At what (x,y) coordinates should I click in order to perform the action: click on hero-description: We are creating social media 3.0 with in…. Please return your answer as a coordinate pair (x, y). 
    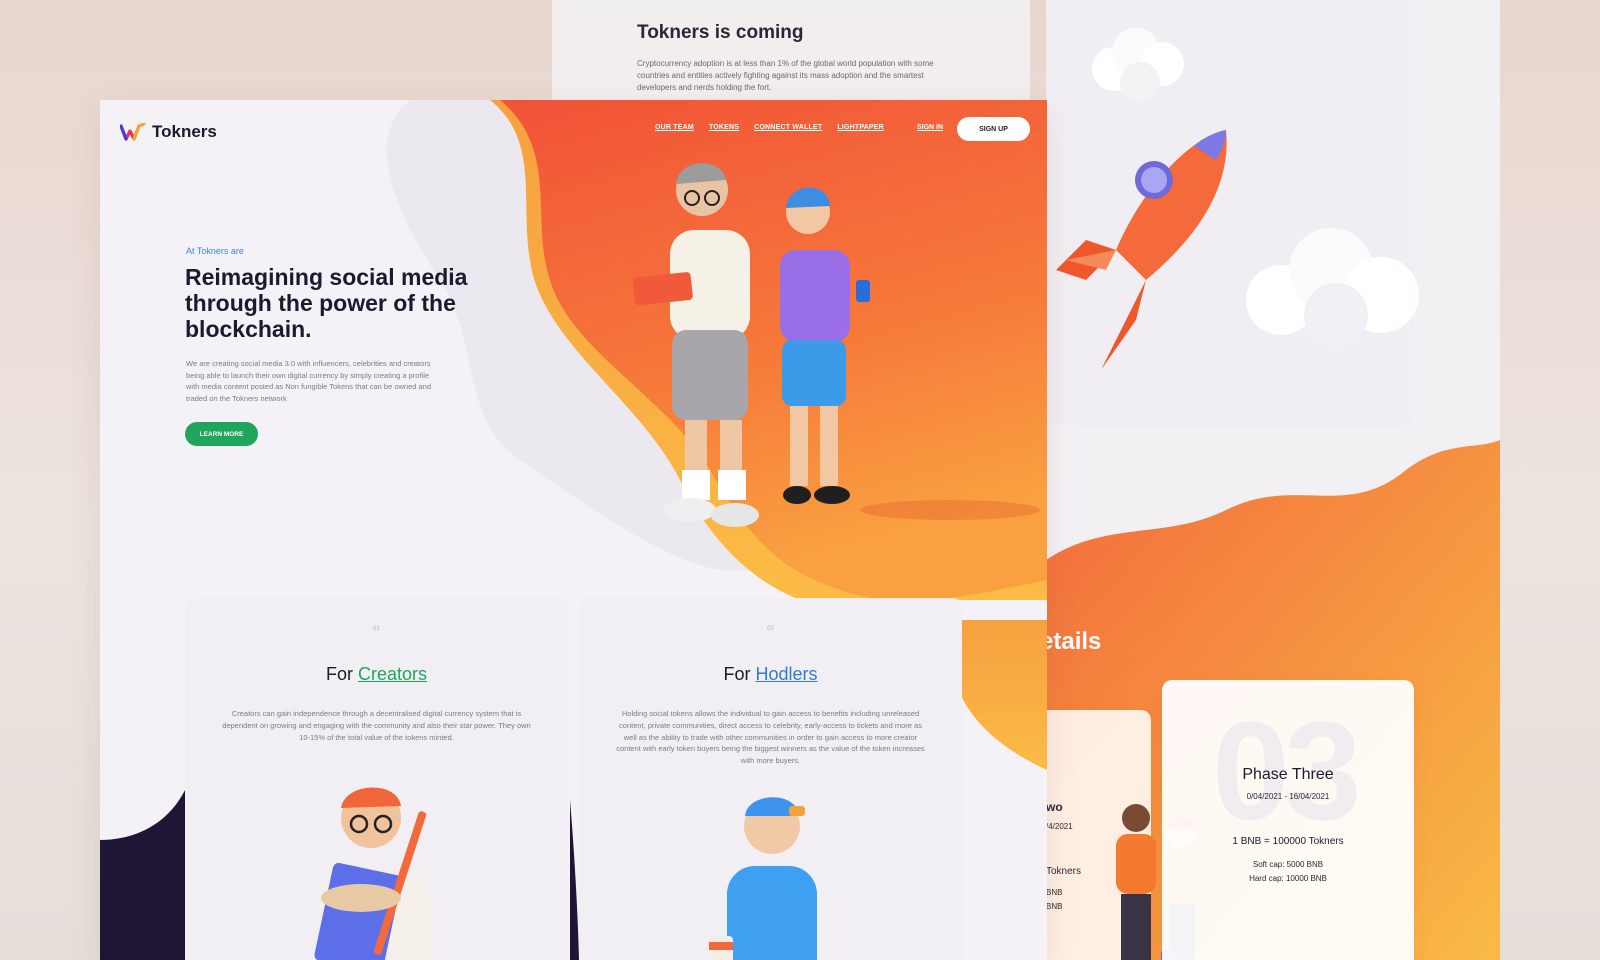
    Looking at the image, I should click on (309, 381).